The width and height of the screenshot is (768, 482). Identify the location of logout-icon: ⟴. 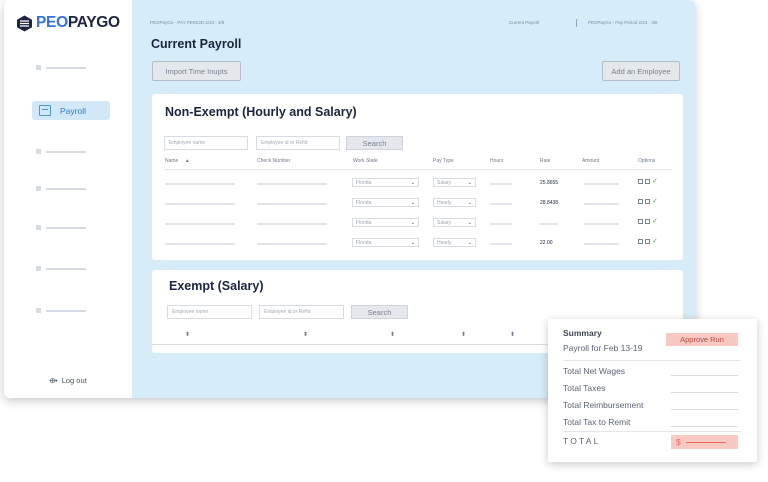
(53, 380).